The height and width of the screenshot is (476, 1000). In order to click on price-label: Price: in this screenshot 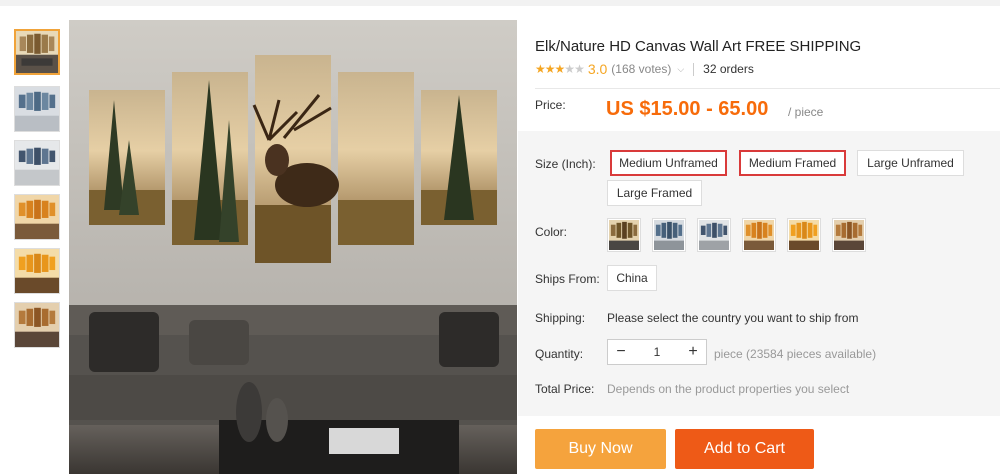, I will do `click(550, 105)`.